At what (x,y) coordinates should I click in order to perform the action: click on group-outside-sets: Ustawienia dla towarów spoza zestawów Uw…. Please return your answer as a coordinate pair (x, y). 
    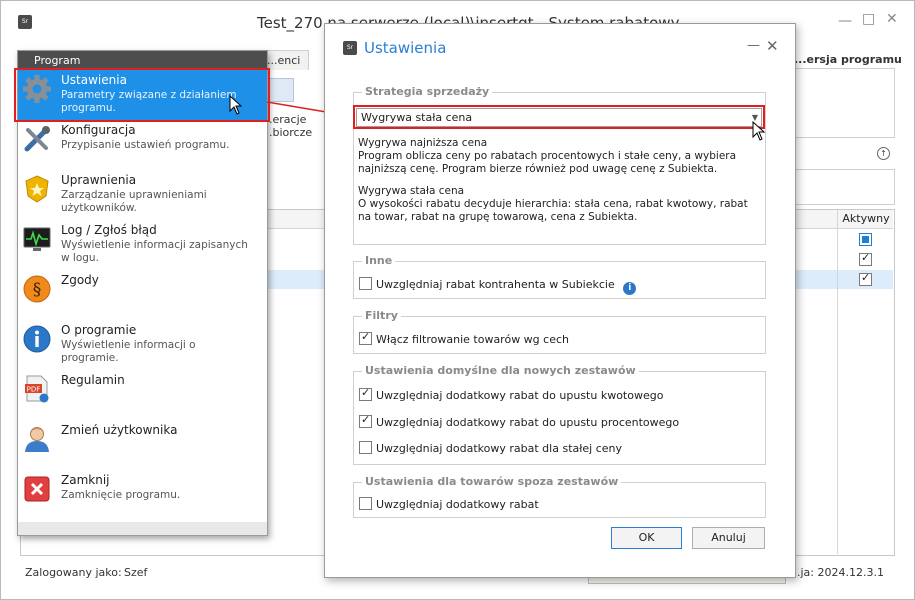
    Looking at the image, I should click on (559, 496).